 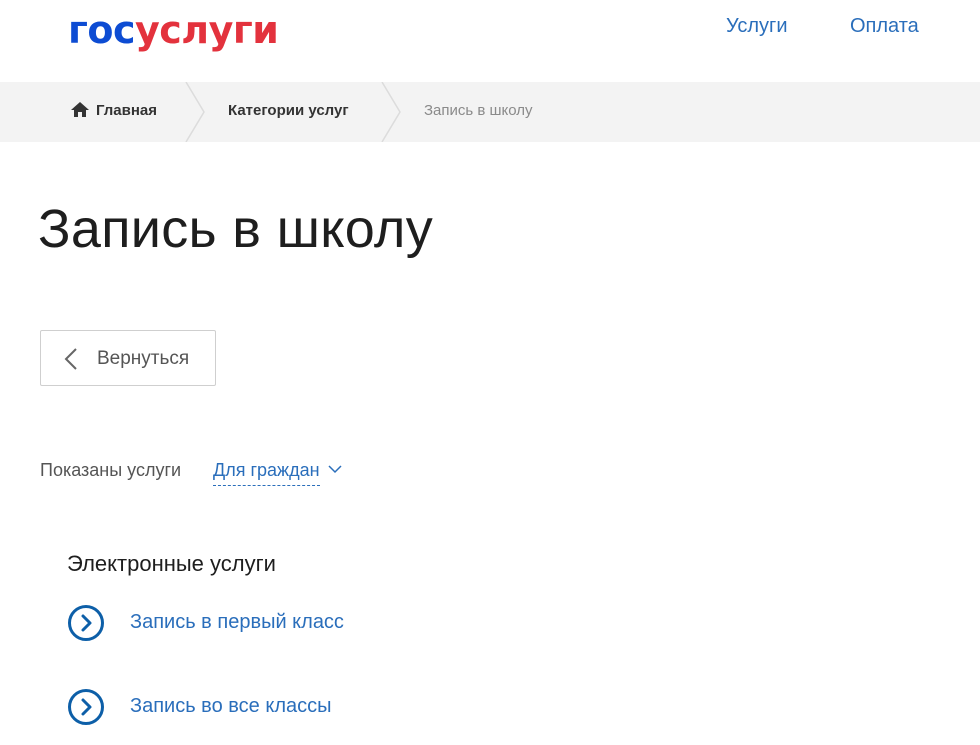 I want to click on filter-label: Показаны услуги, so click(x=111, y=470).